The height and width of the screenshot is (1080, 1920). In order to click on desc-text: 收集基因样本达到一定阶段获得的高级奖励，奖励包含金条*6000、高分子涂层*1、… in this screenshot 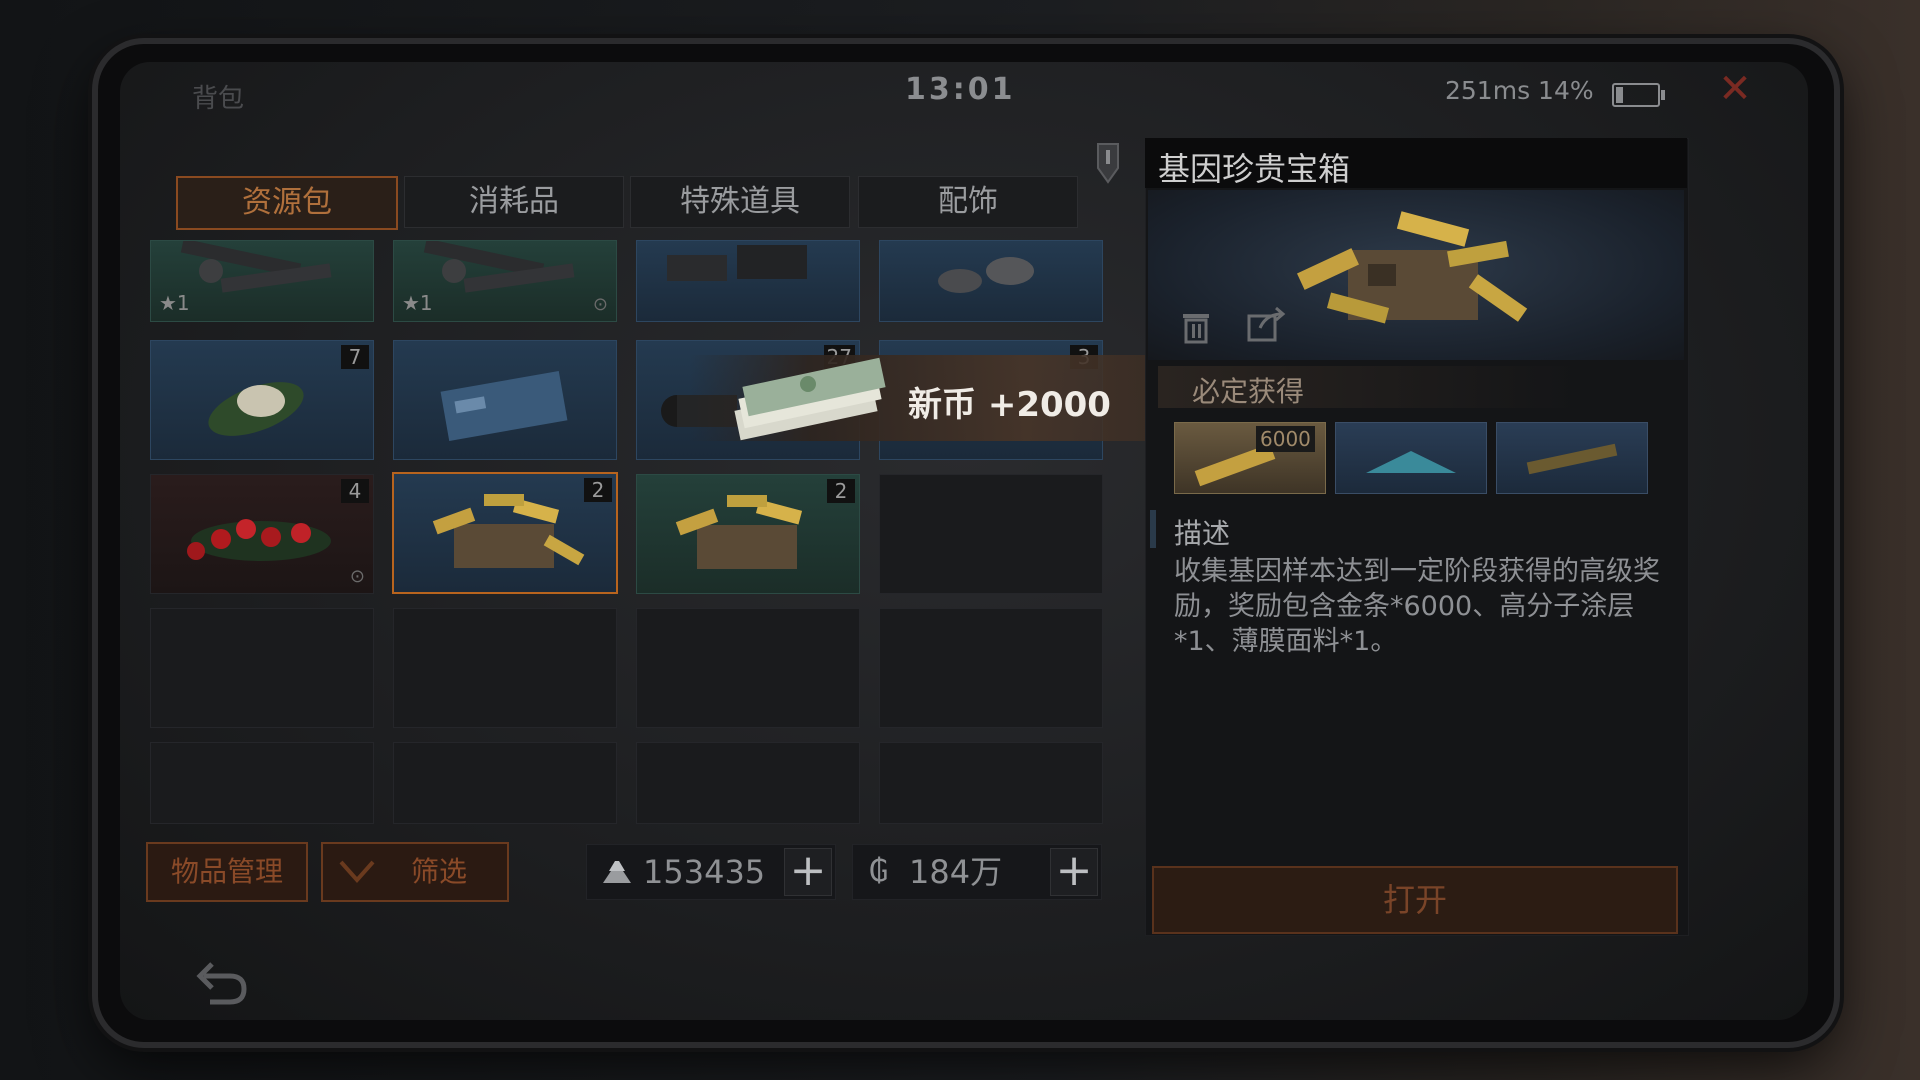, I will do `click(1417, 606)`.